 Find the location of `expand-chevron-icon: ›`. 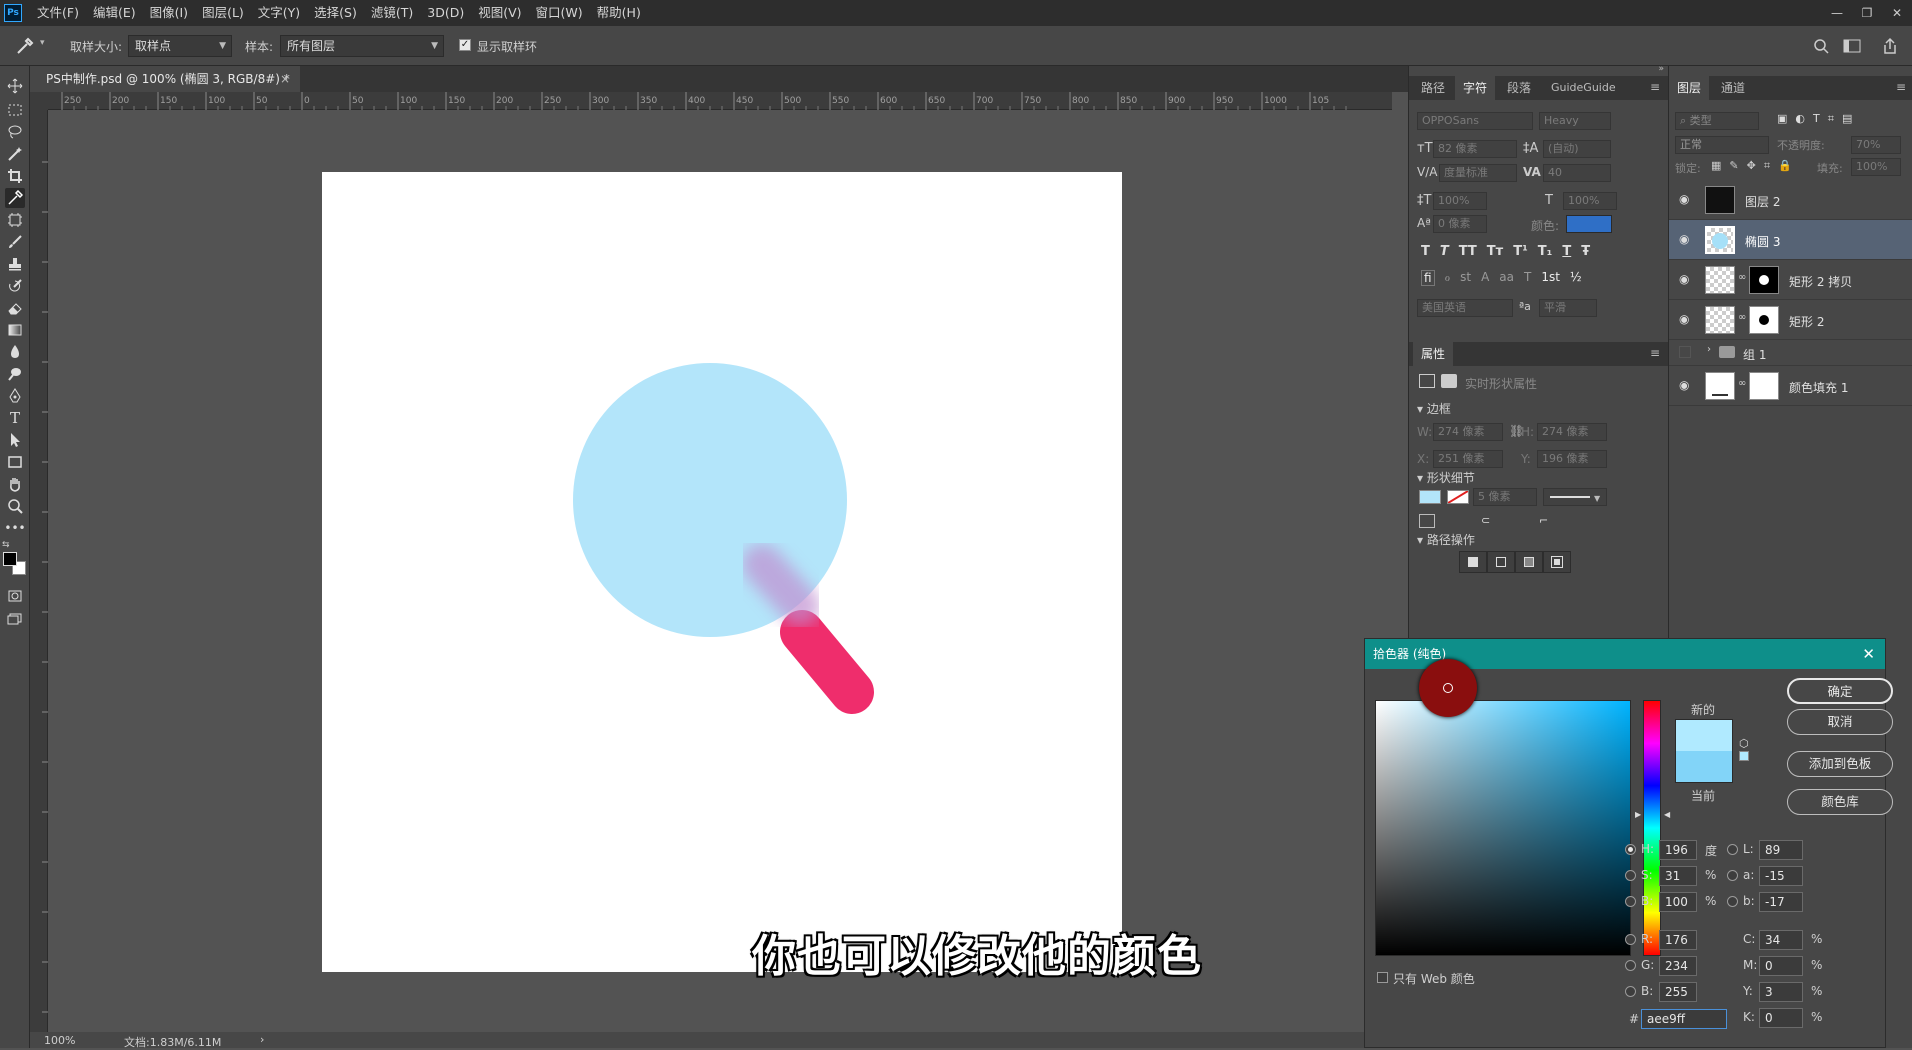

expand-chevron-icon: › is located at coordinates (1709, 349).